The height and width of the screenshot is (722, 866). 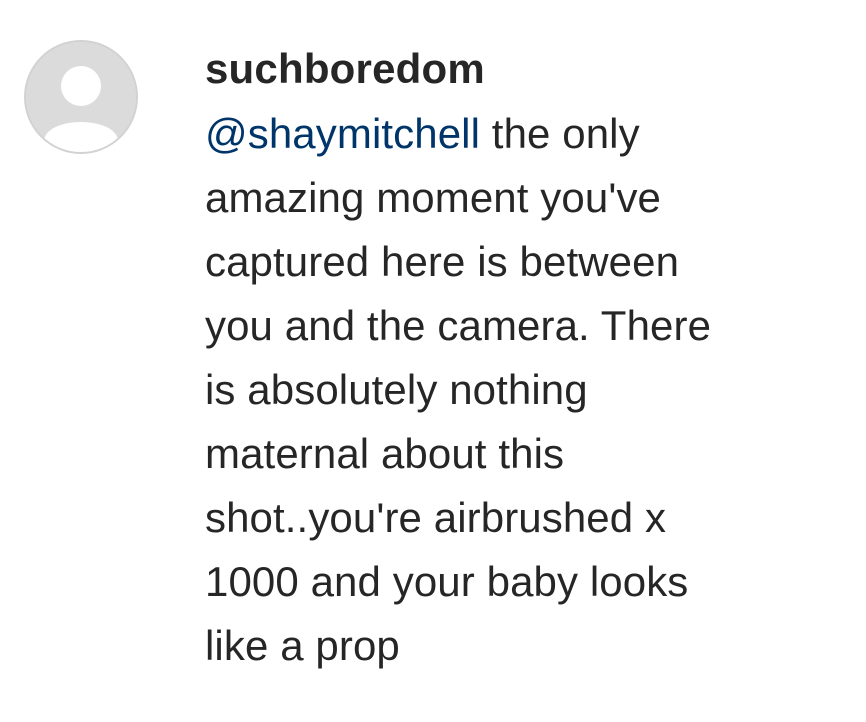 What do you see at coordinates (342, 133) in the screenshot?
I see `mention-link: @shaymitchell` at bounding box center [342, 133].